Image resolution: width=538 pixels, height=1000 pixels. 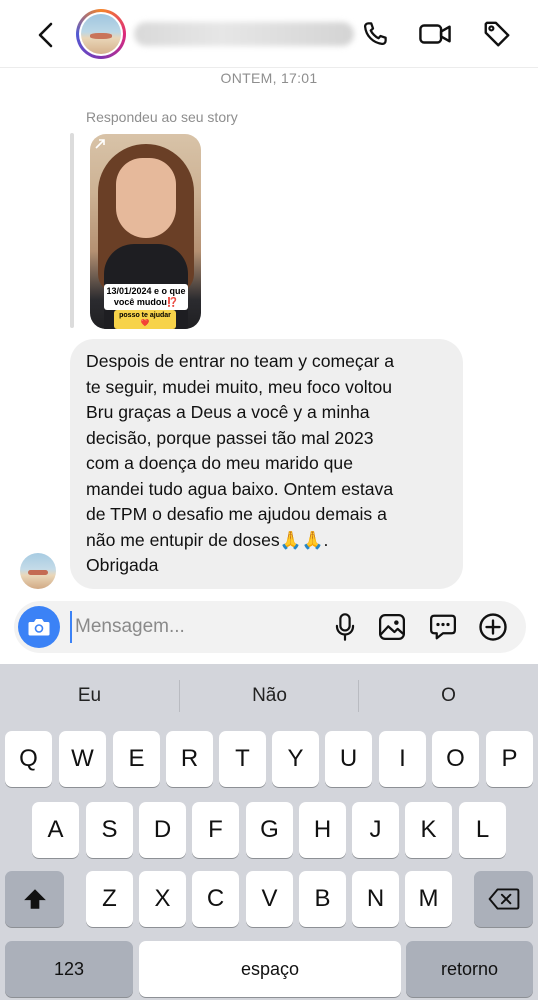 I want to click on key: W, so click(x=82, y=759).